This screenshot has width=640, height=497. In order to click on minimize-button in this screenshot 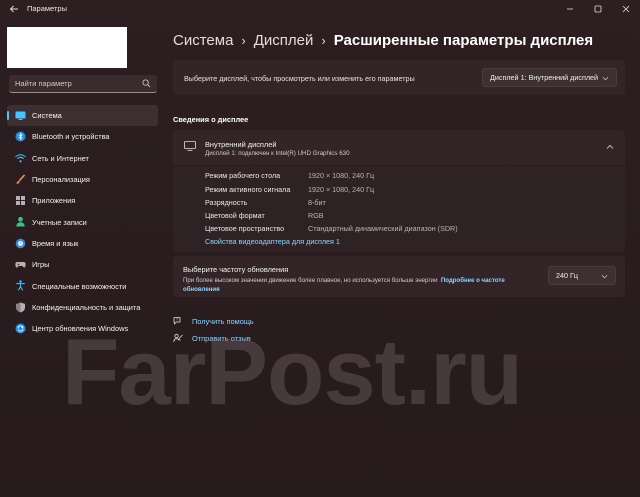, I will do `click(570, 9)`.